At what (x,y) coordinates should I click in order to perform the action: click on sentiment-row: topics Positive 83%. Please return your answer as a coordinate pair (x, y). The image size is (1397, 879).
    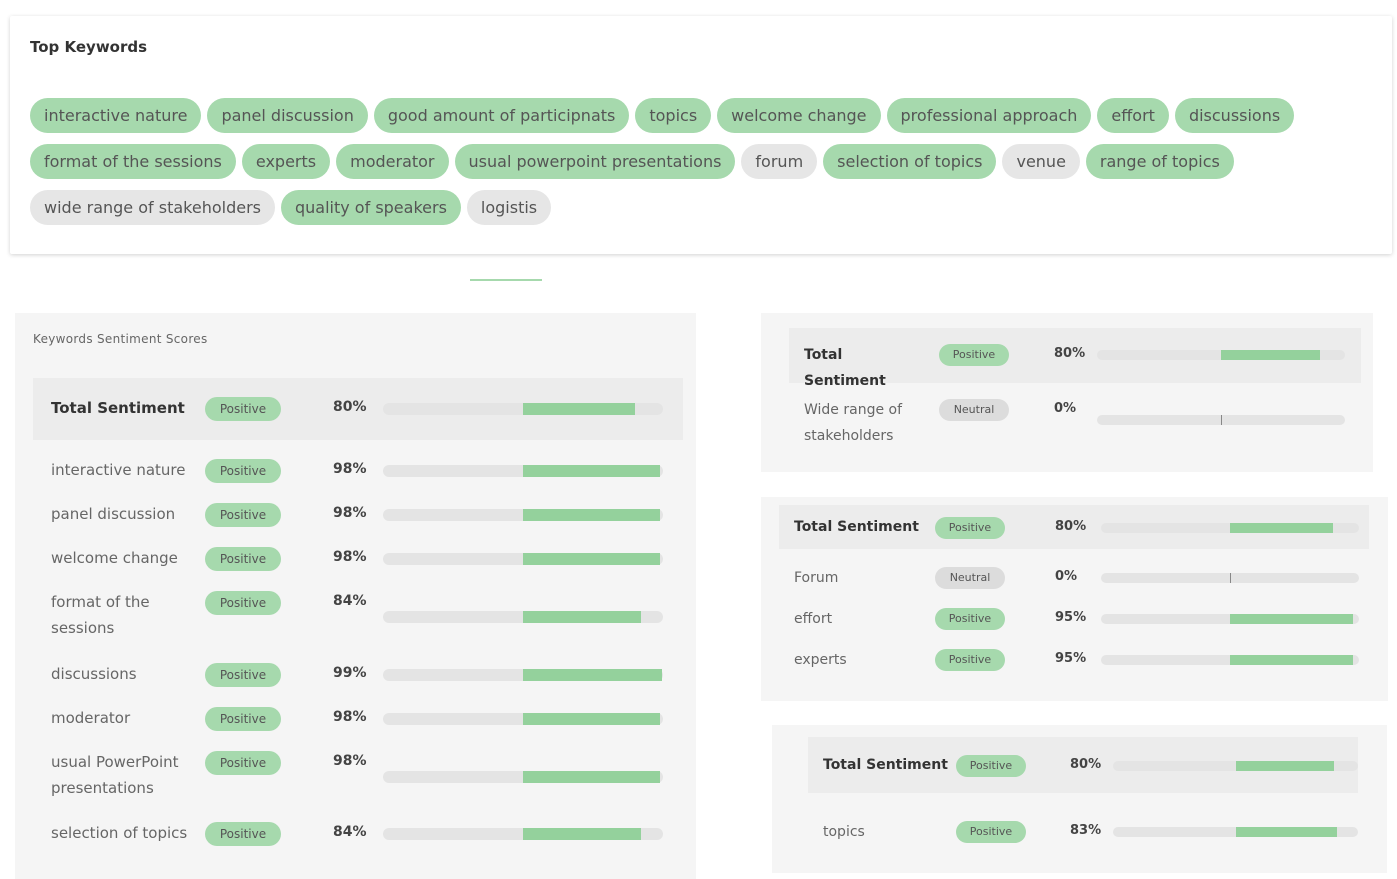
    Looking at the image, I should click on (1083, 832).